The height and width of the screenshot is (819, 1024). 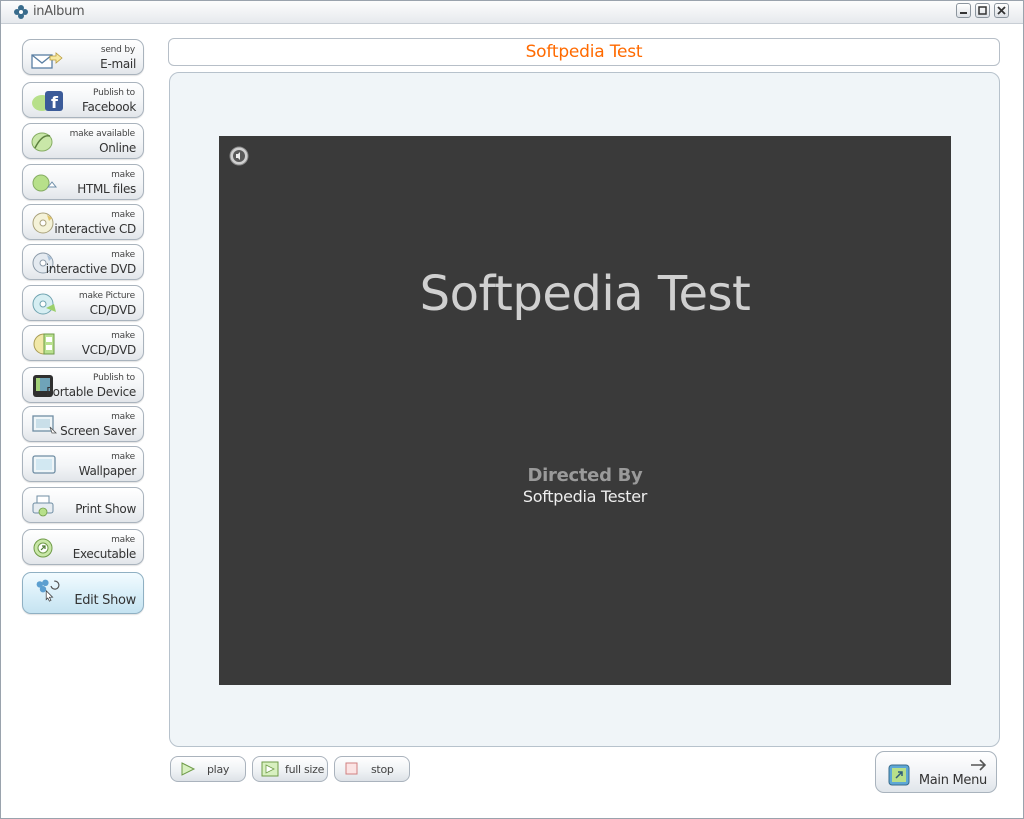 What do you see at coordinates (45, 183) in the screenshot?
I see `html-files-icon` at bounding box center [45, 183].